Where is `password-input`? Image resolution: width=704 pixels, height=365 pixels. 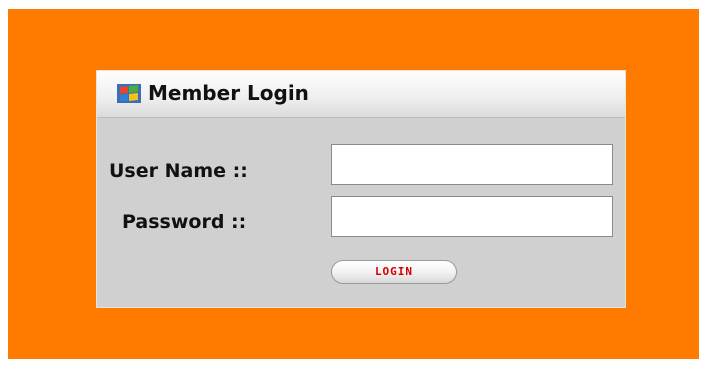 password-input is located at coordinates (472, 216).